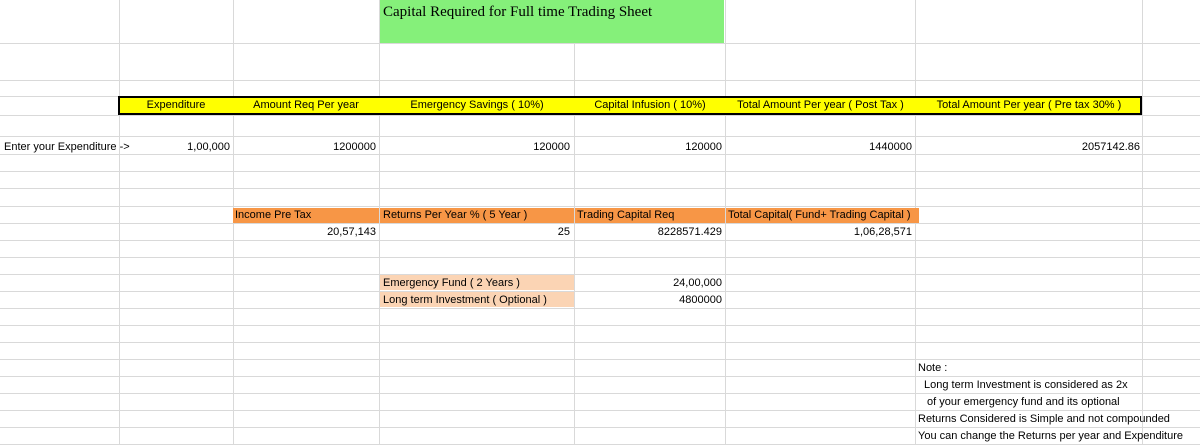 The width and height of the screenshot is (1200, 445). I want to click on amount-req-per-year-value: 1200000, so click(305, 147).